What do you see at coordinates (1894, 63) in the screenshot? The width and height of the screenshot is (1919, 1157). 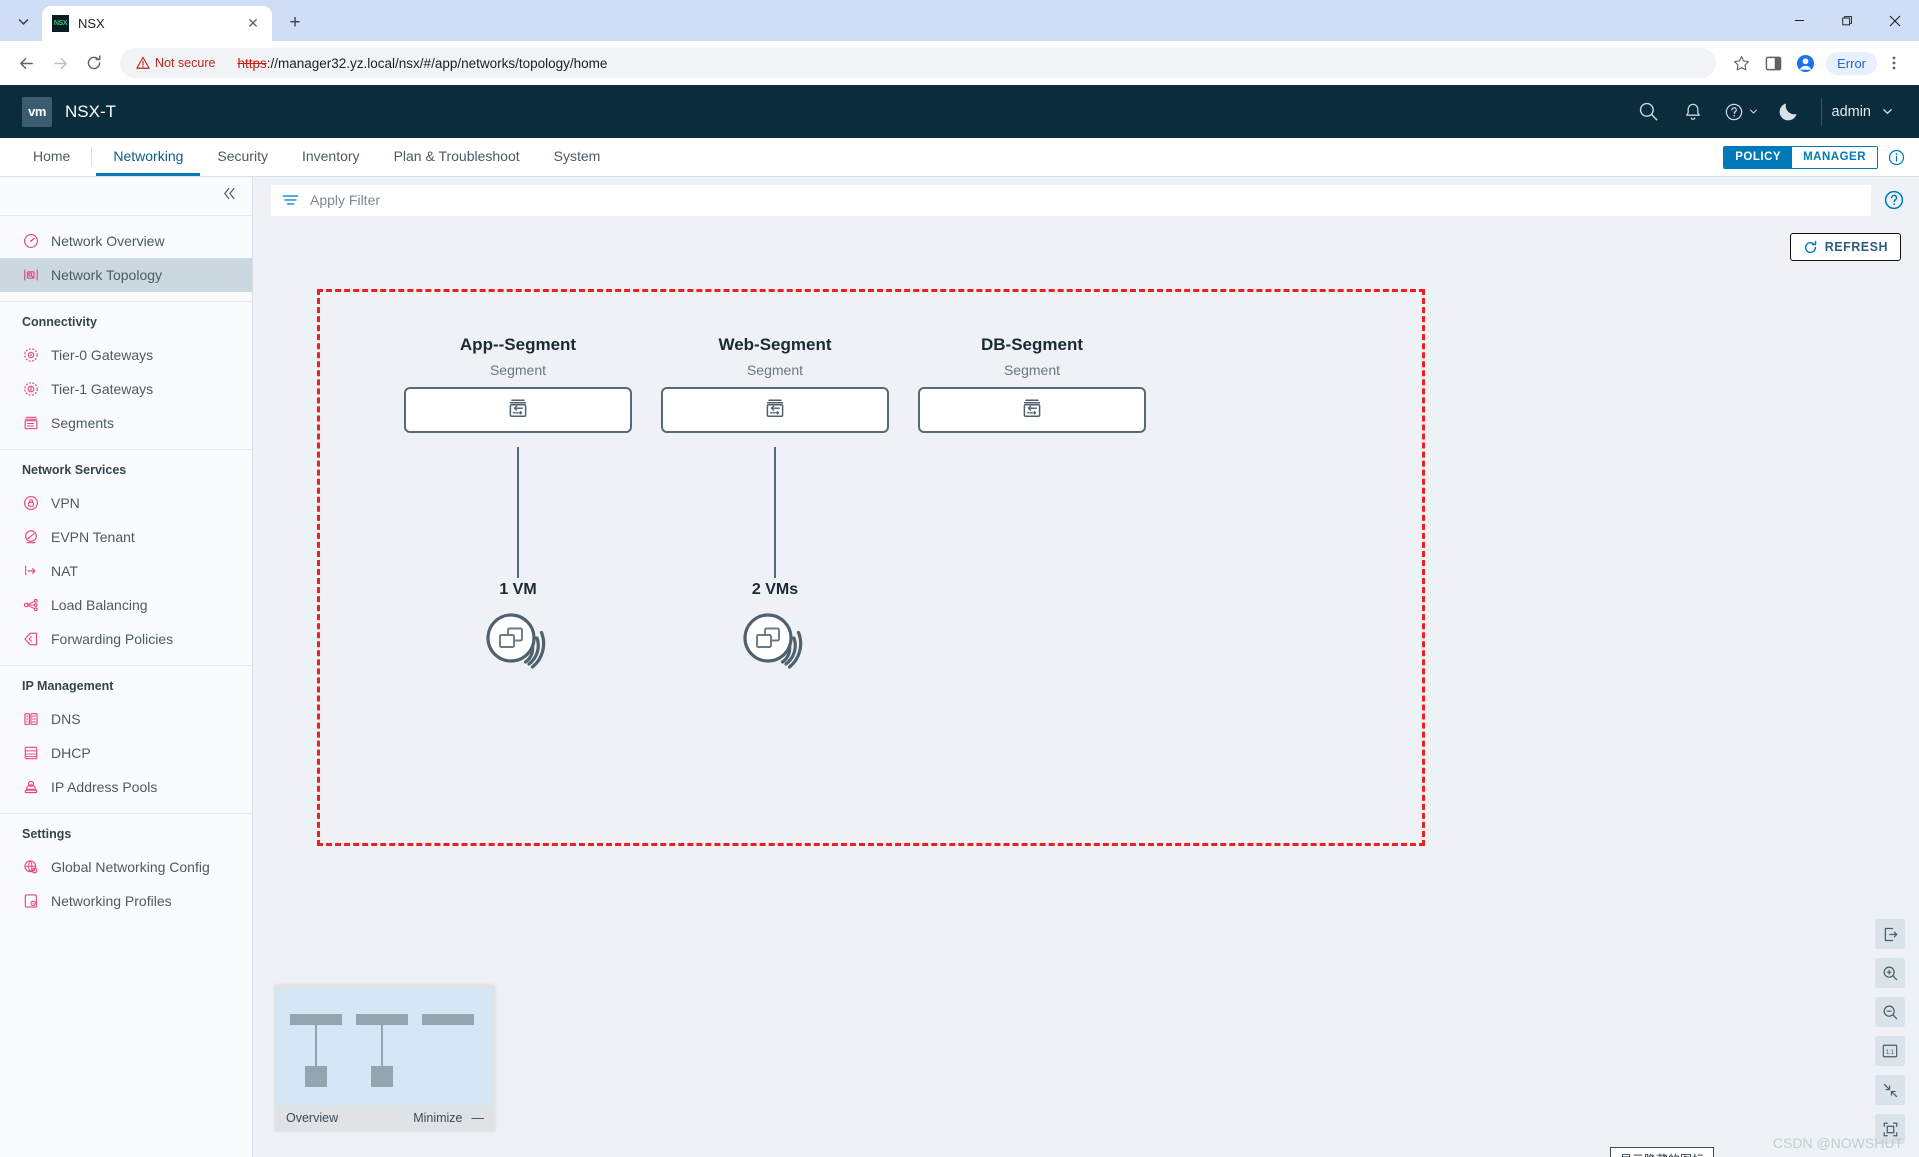 I see `chrome-menu-icon` at bounding box center [1894, 63].